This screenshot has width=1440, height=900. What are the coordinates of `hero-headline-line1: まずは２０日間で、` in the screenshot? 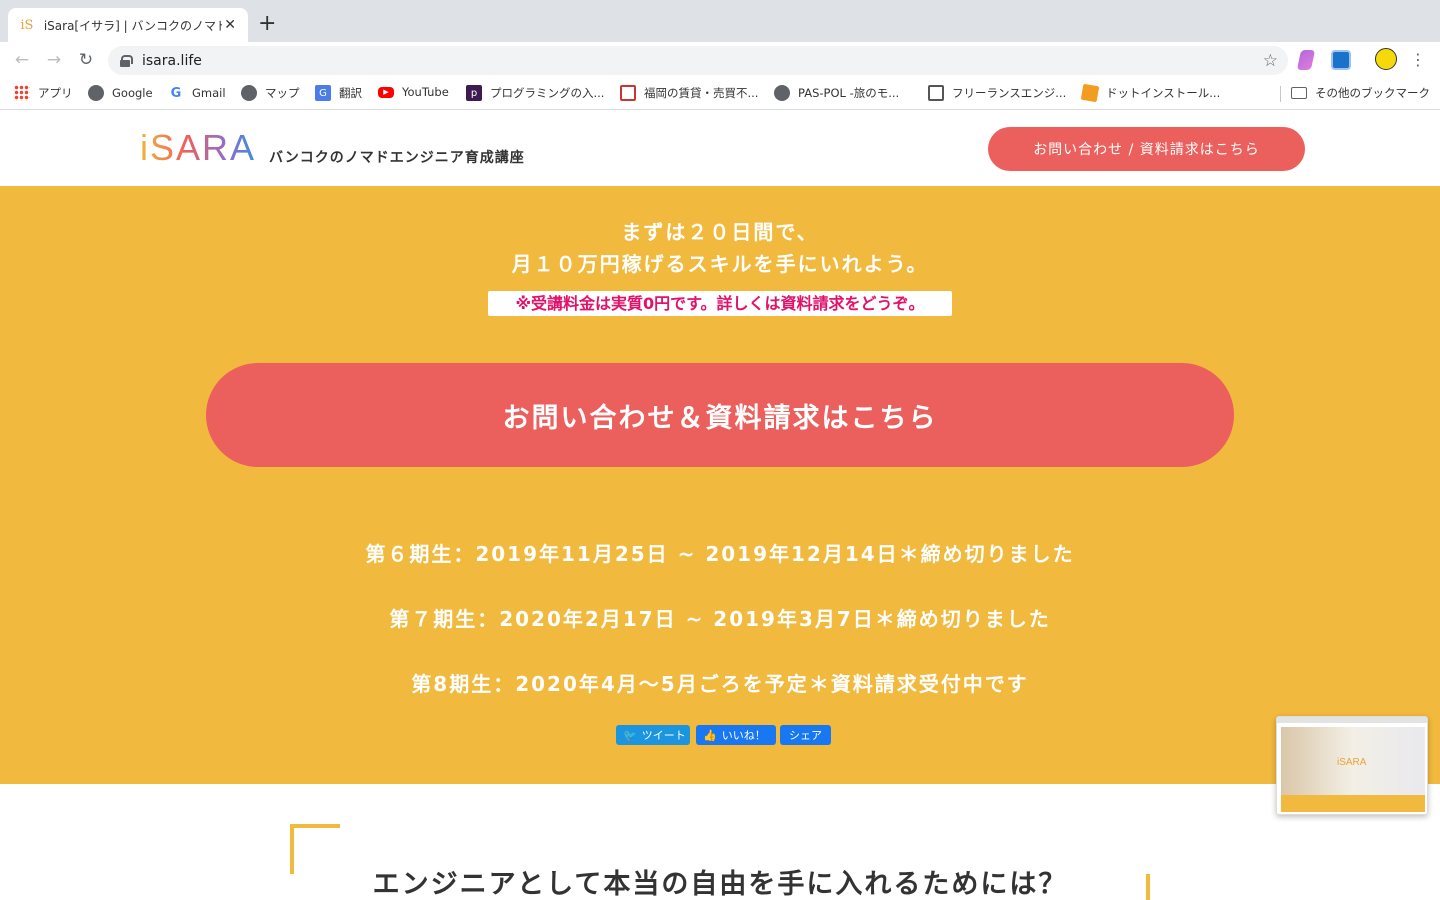 It's located at (720, 232).